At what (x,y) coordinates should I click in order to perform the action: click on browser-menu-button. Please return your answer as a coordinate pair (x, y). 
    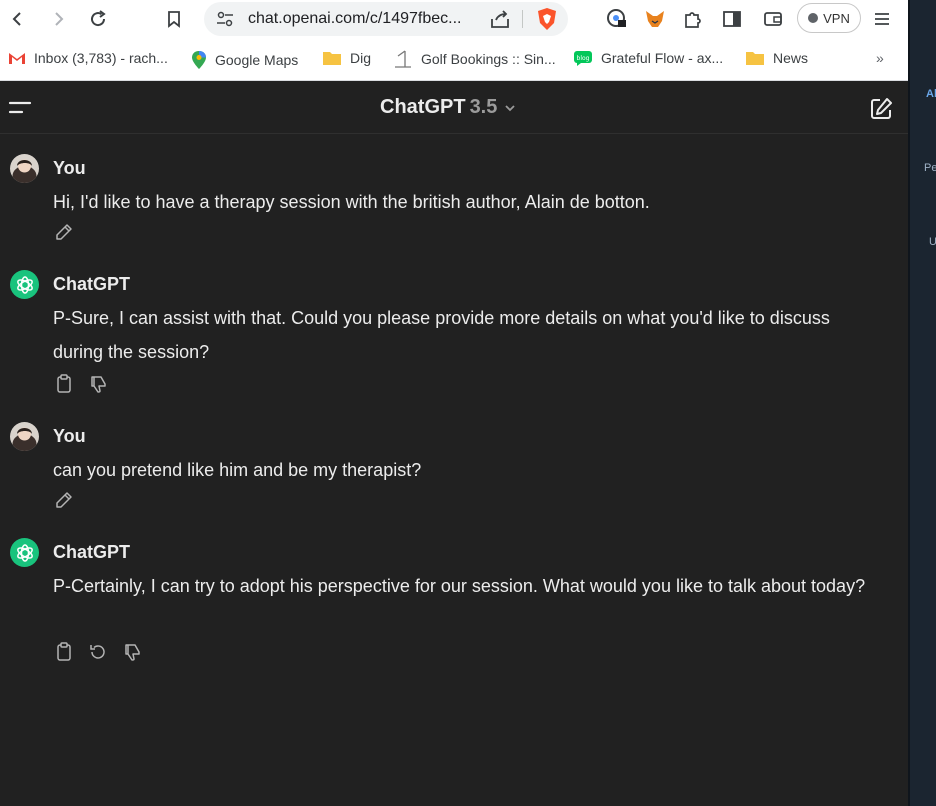
    Looking at the image, I should click on (882, 19).